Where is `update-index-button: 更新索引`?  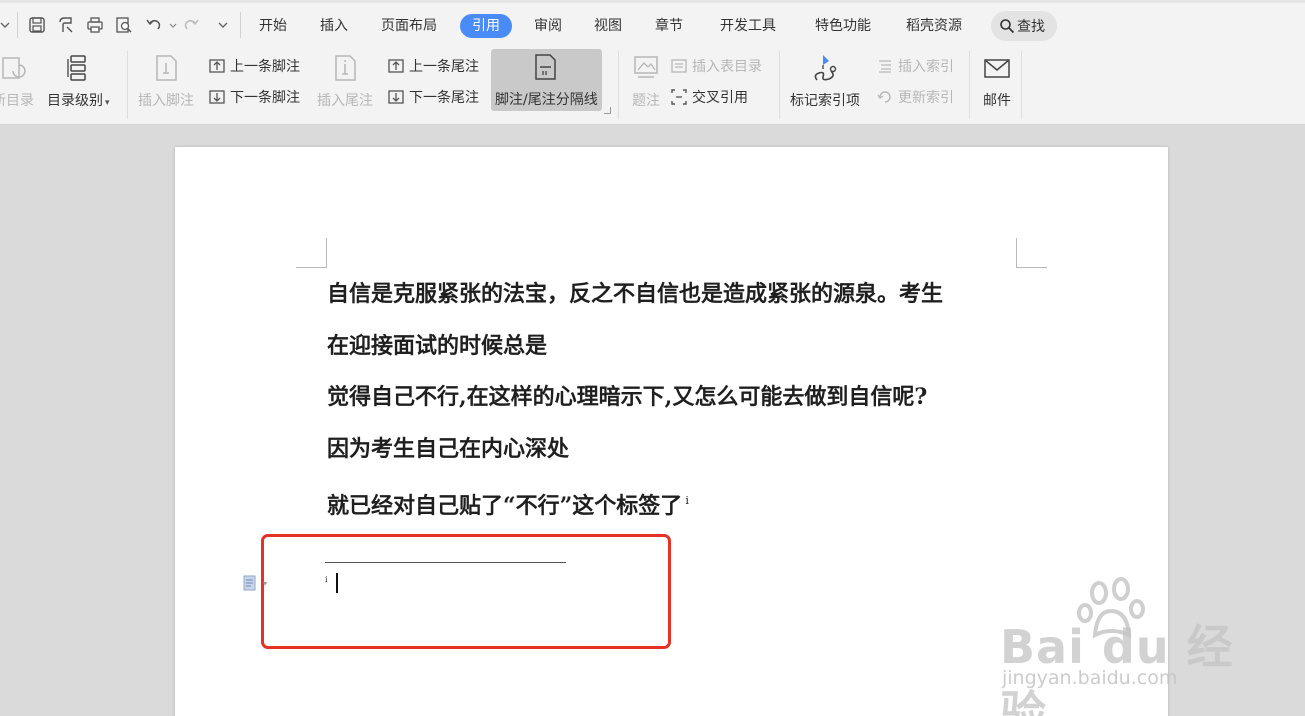 update-index-button: 更新索引 is located at coordinates (915, 97).